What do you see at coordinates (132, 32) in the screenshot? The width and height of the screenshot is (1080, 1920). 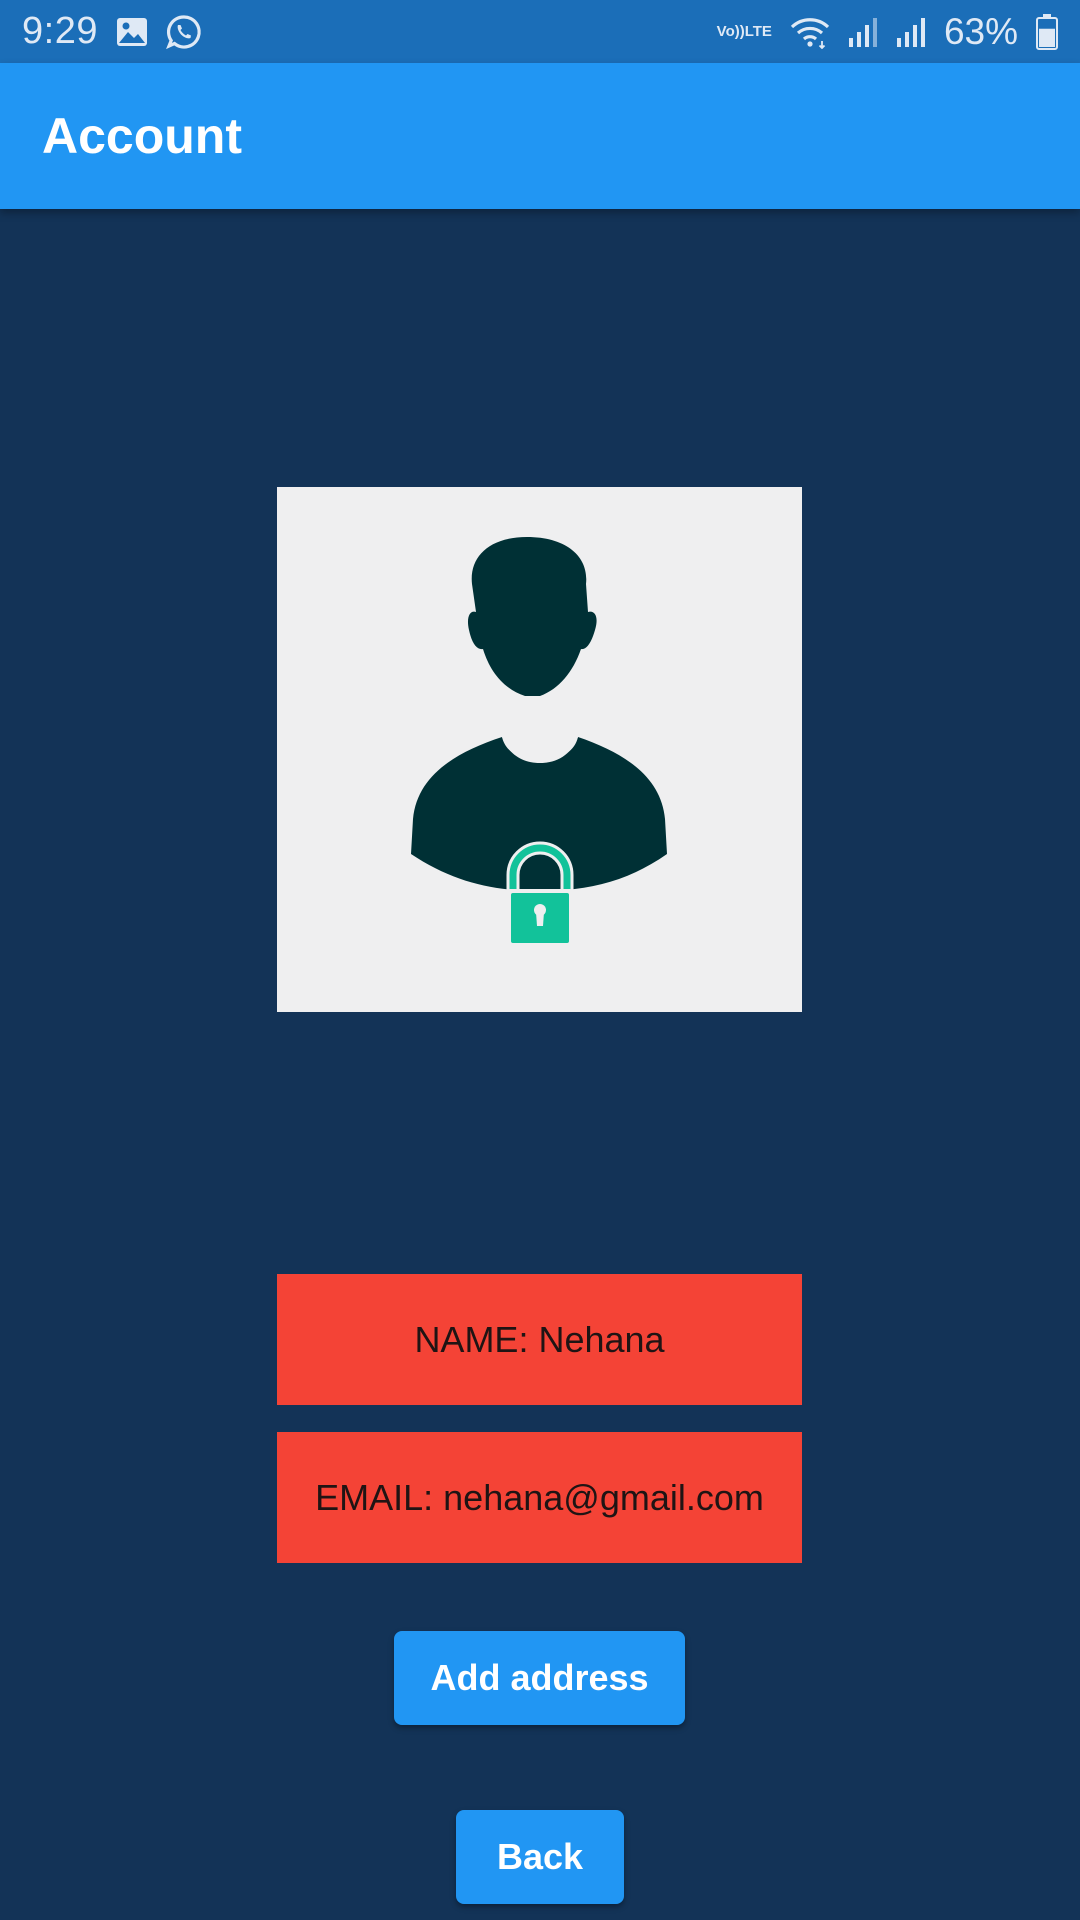 I see `image-icon` at bounding box center [132, 32].